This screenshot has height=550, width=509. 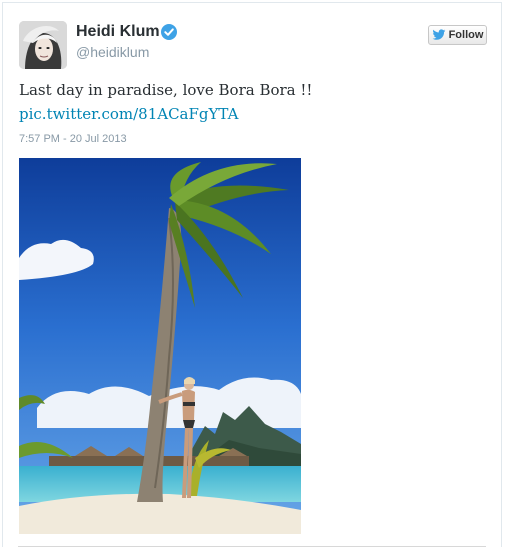 I want to click on tweet-timestamp: 7:57 PM - 20 Jul 2013, so click(x=73, y=139).